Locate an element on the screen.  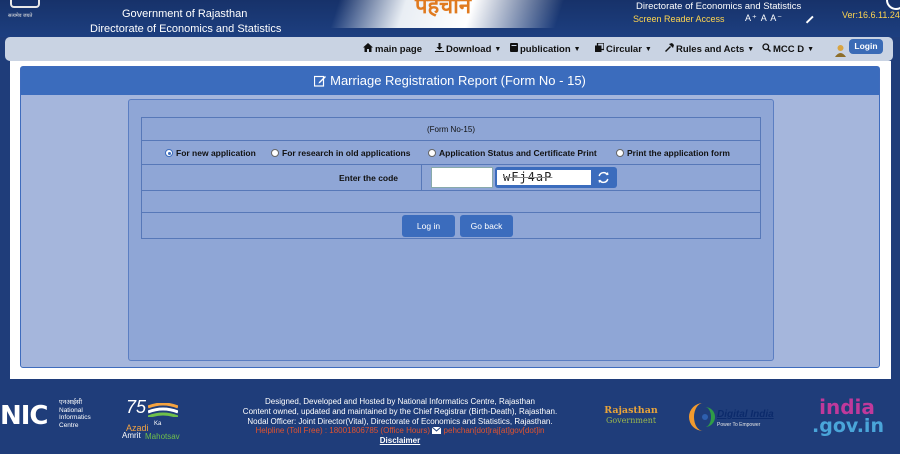
corner-logo-icon is located at coordinates (893, 5).